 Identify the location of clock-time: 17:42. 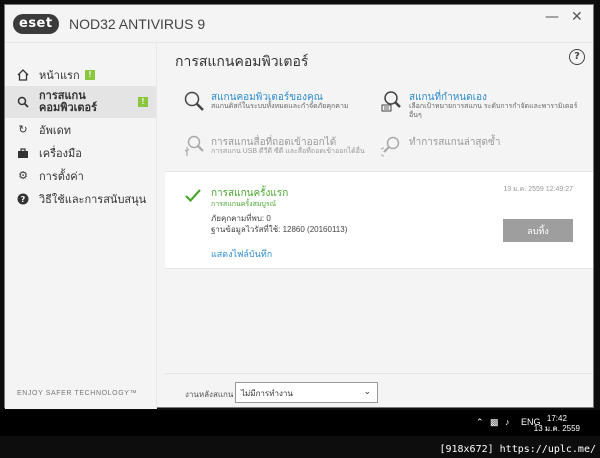
(556, 418).